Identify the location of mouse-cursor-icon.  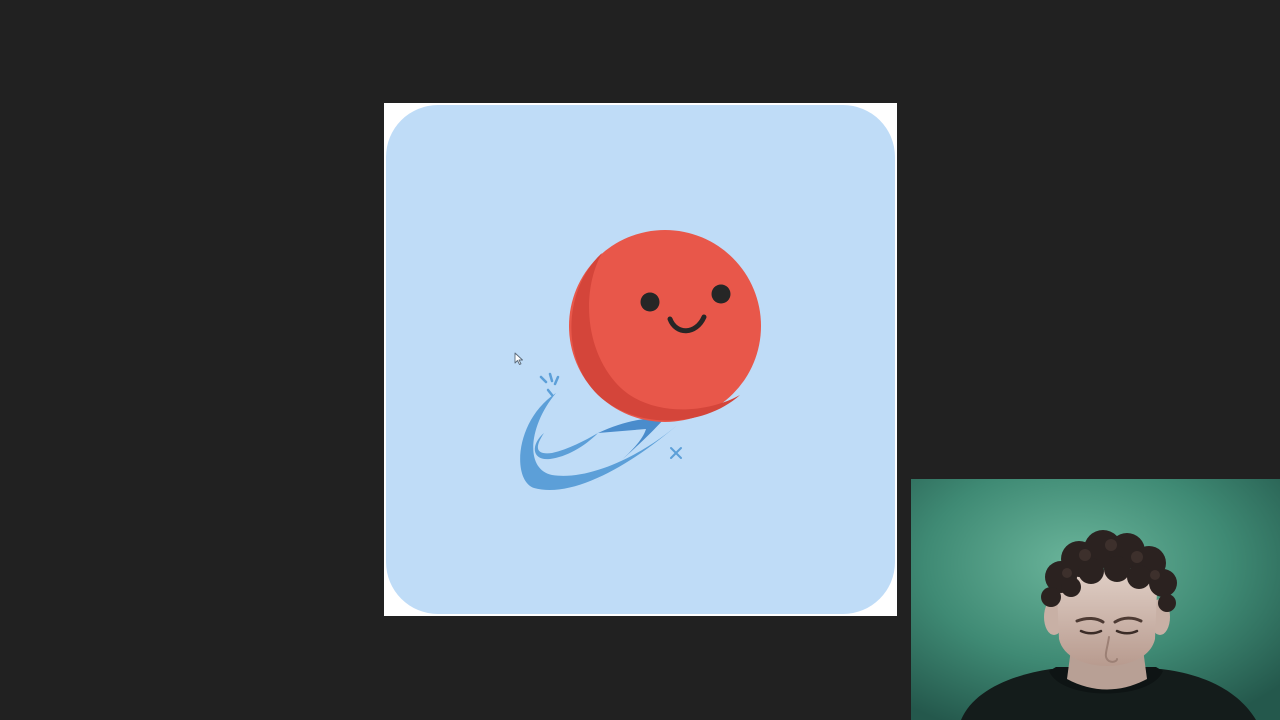
(518, 358).